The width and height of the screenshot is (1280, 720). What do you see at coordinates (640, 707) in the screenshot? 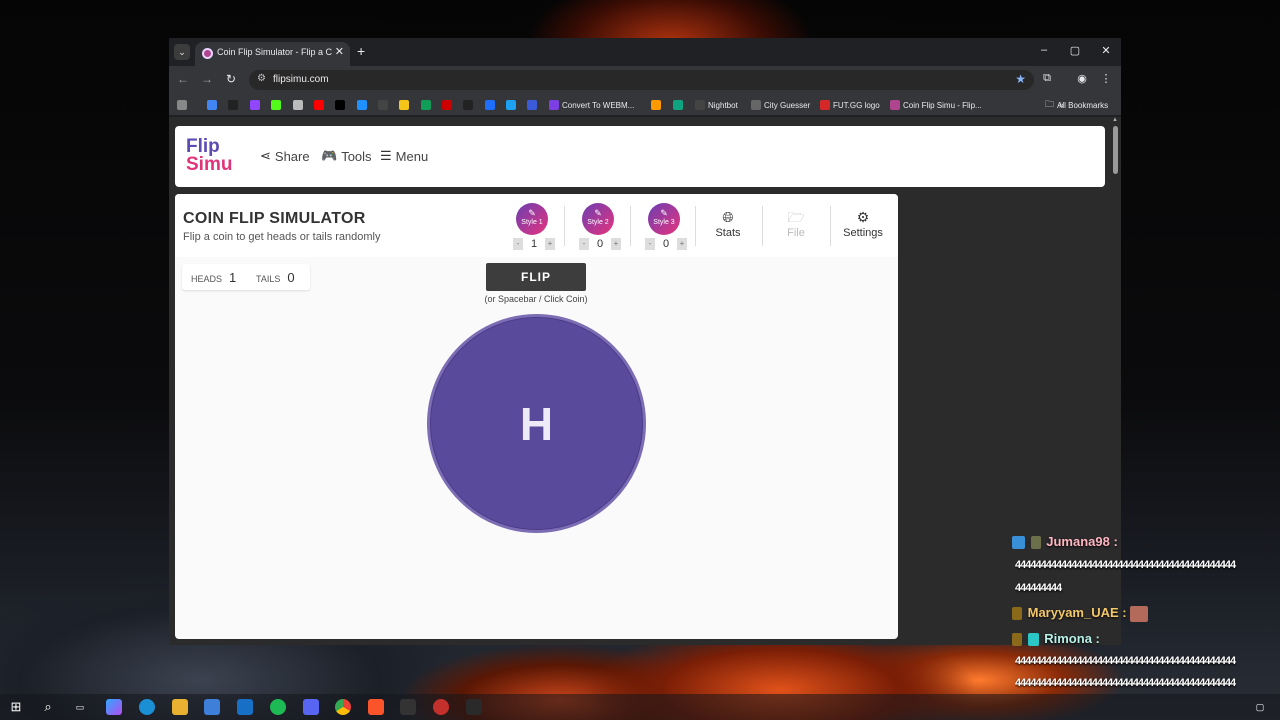
I see `windows-taskbar: ⊞ ⌕ ▭ ▢` at bounding box center [640, 707].